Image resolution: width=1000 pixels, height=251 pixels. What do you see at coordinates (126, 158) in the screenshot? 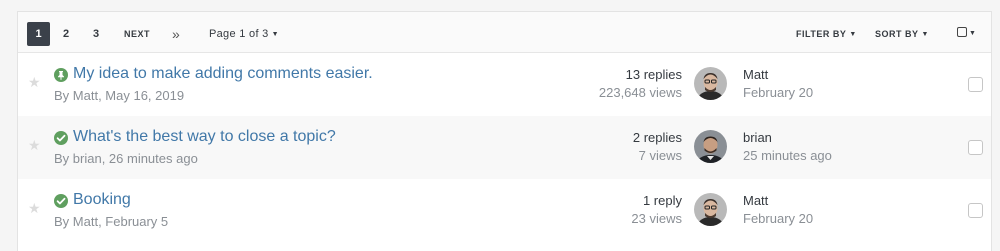
I see `topic-meta: By brian, 26 minutes ago` at bounding box center [126, 158].